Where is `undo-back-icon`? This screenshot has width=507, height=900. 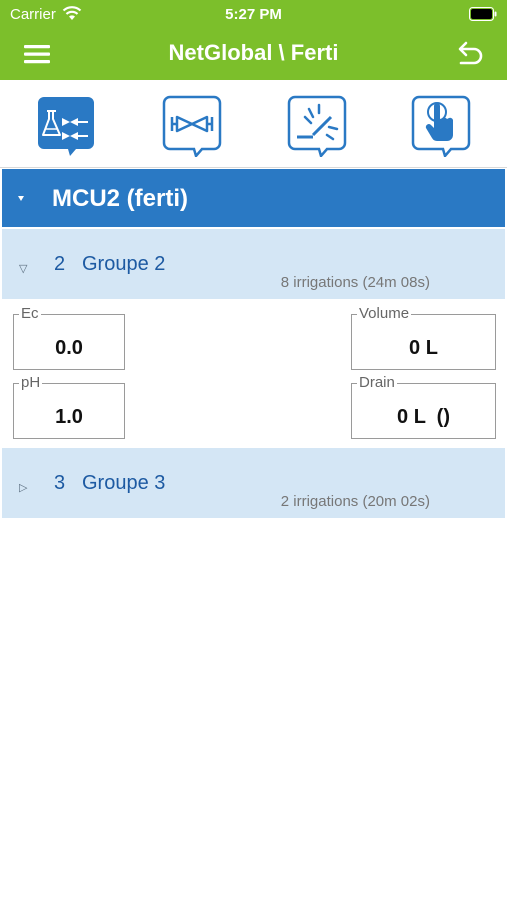
undo-back-icon is located at coordinates (470, 54).